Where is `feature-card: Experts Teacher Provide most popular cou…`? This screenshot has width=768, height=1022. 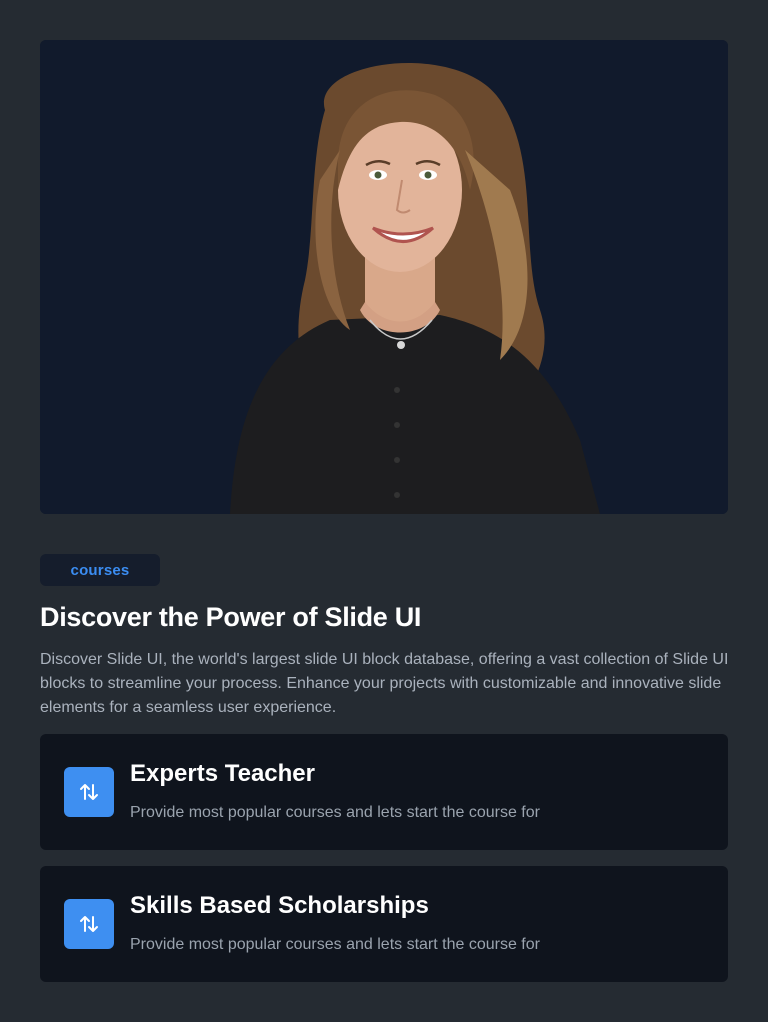
feature-card: Experts Teacher Provide most popular cou… is located at coordinates (384, 792).